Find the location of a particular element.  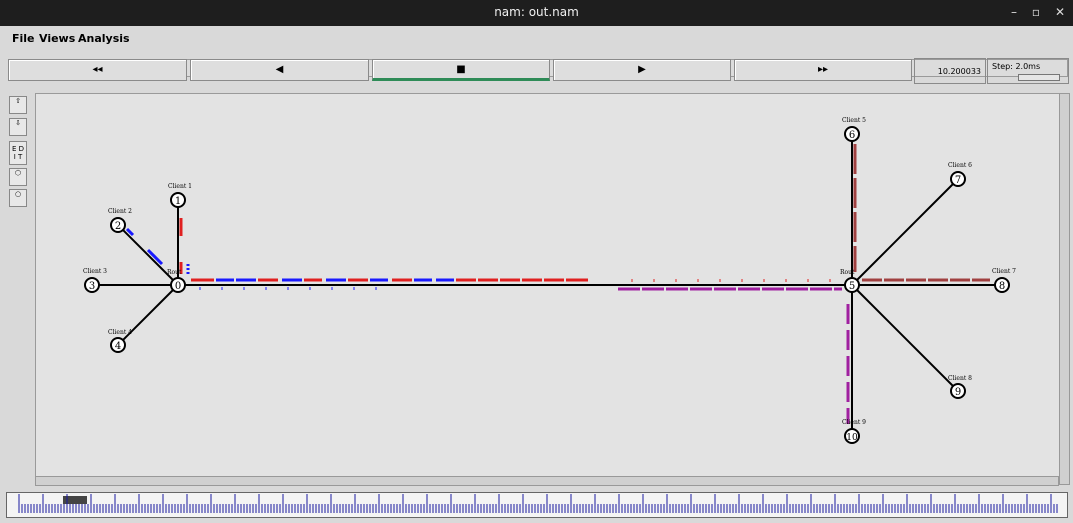

node-2-label: Client 2 is located at coordinates (120, 211).